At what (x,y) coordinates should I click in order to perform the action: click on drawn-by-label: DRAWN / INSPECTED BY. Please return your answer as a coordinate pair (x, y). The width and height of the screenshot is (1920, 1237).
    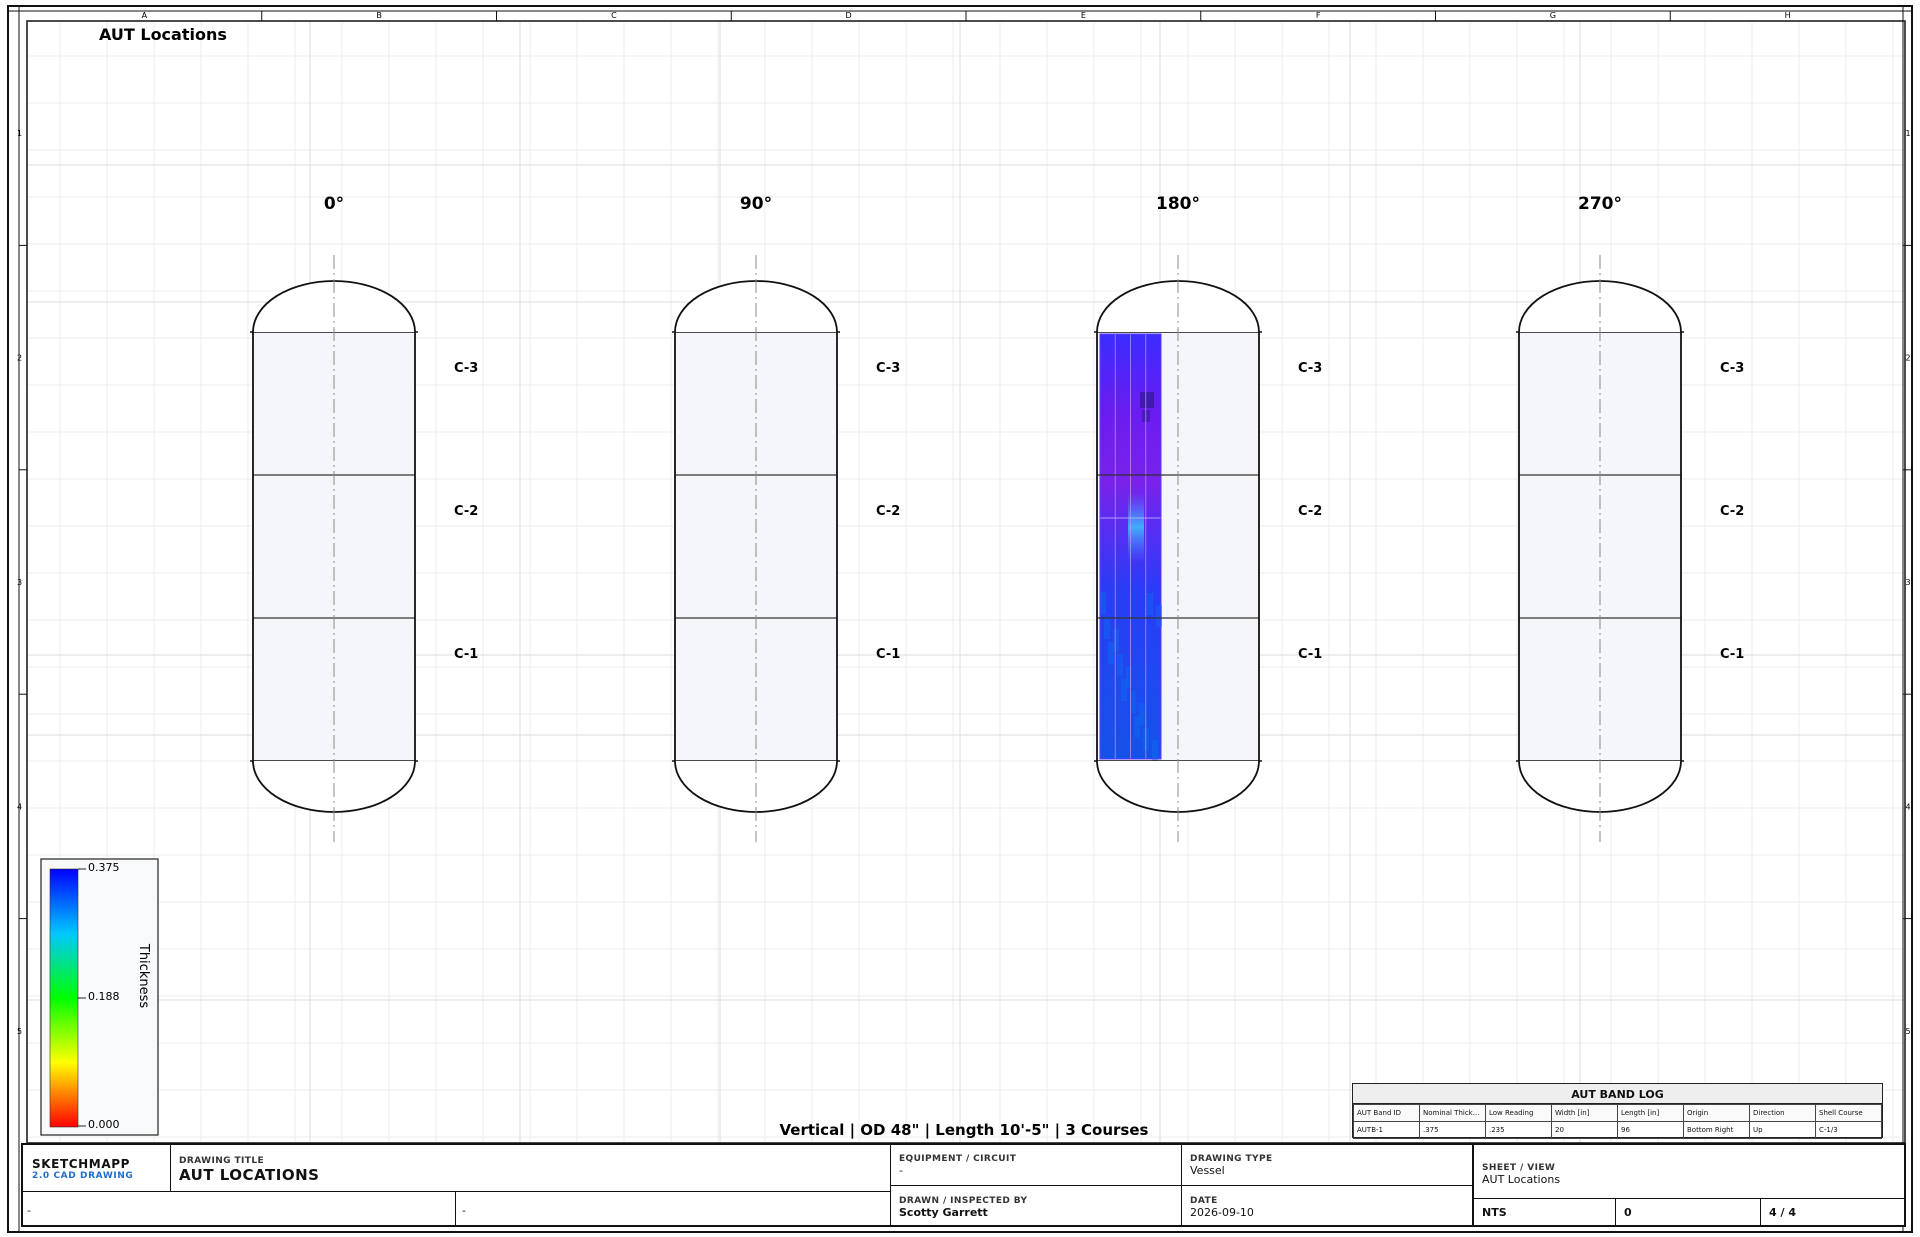
    Looking at the image, I should click on (963, 1201).